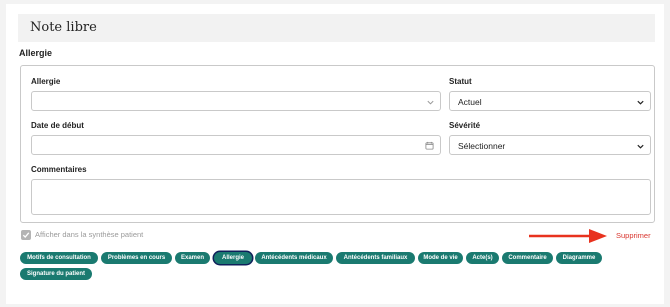 The height and width of the screenshot is (307, 670). I want to click on check-icon, so click(26, 235).